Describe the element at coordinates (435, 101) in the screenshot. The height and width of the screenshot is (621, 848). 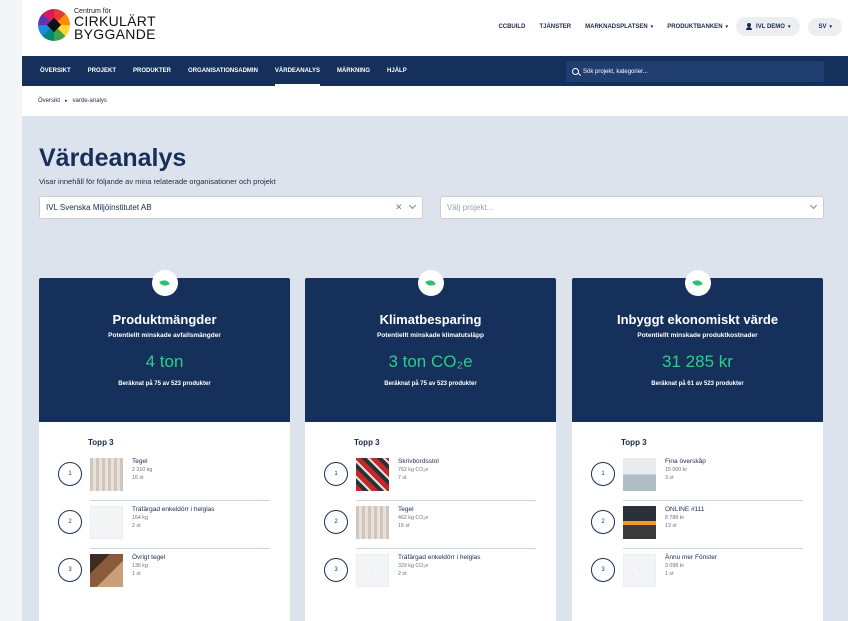
I see `breadcrumb: Översikt ▸ varde-analys` at that location.